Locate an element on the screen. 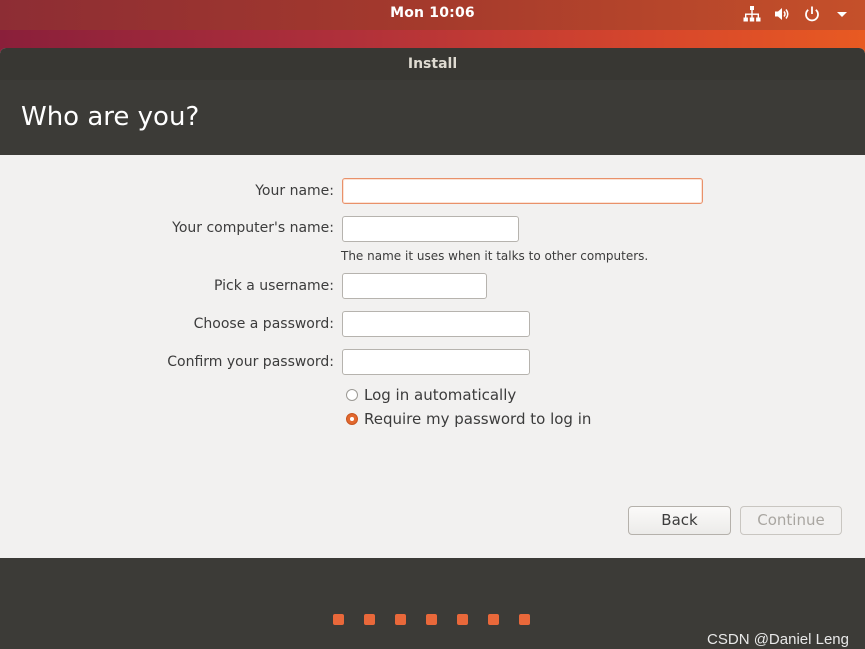 This screenshot has width=865, height=649. back-button: Back is located at coordinates (679, 520).